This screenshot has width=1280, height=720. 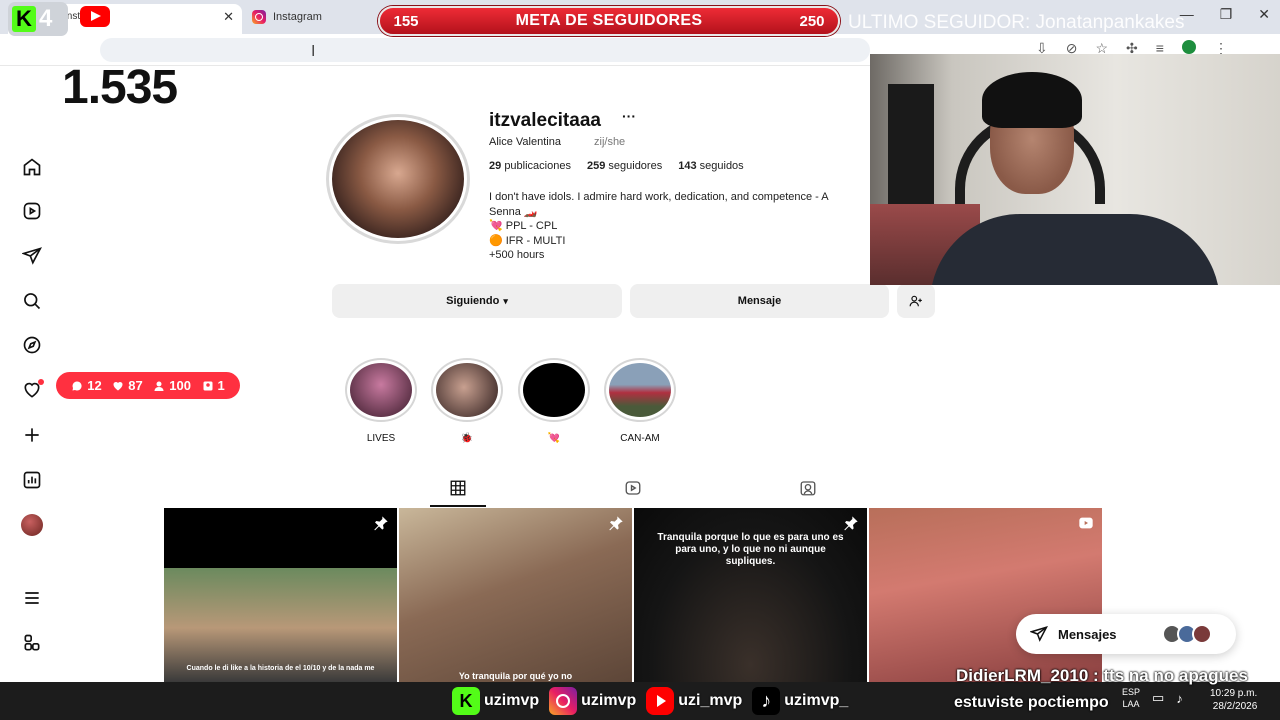 What do you see at coordinates (381, 438) in the screenshot?
I see `highlight-label: LIVES` at bounding box center [381, 438].